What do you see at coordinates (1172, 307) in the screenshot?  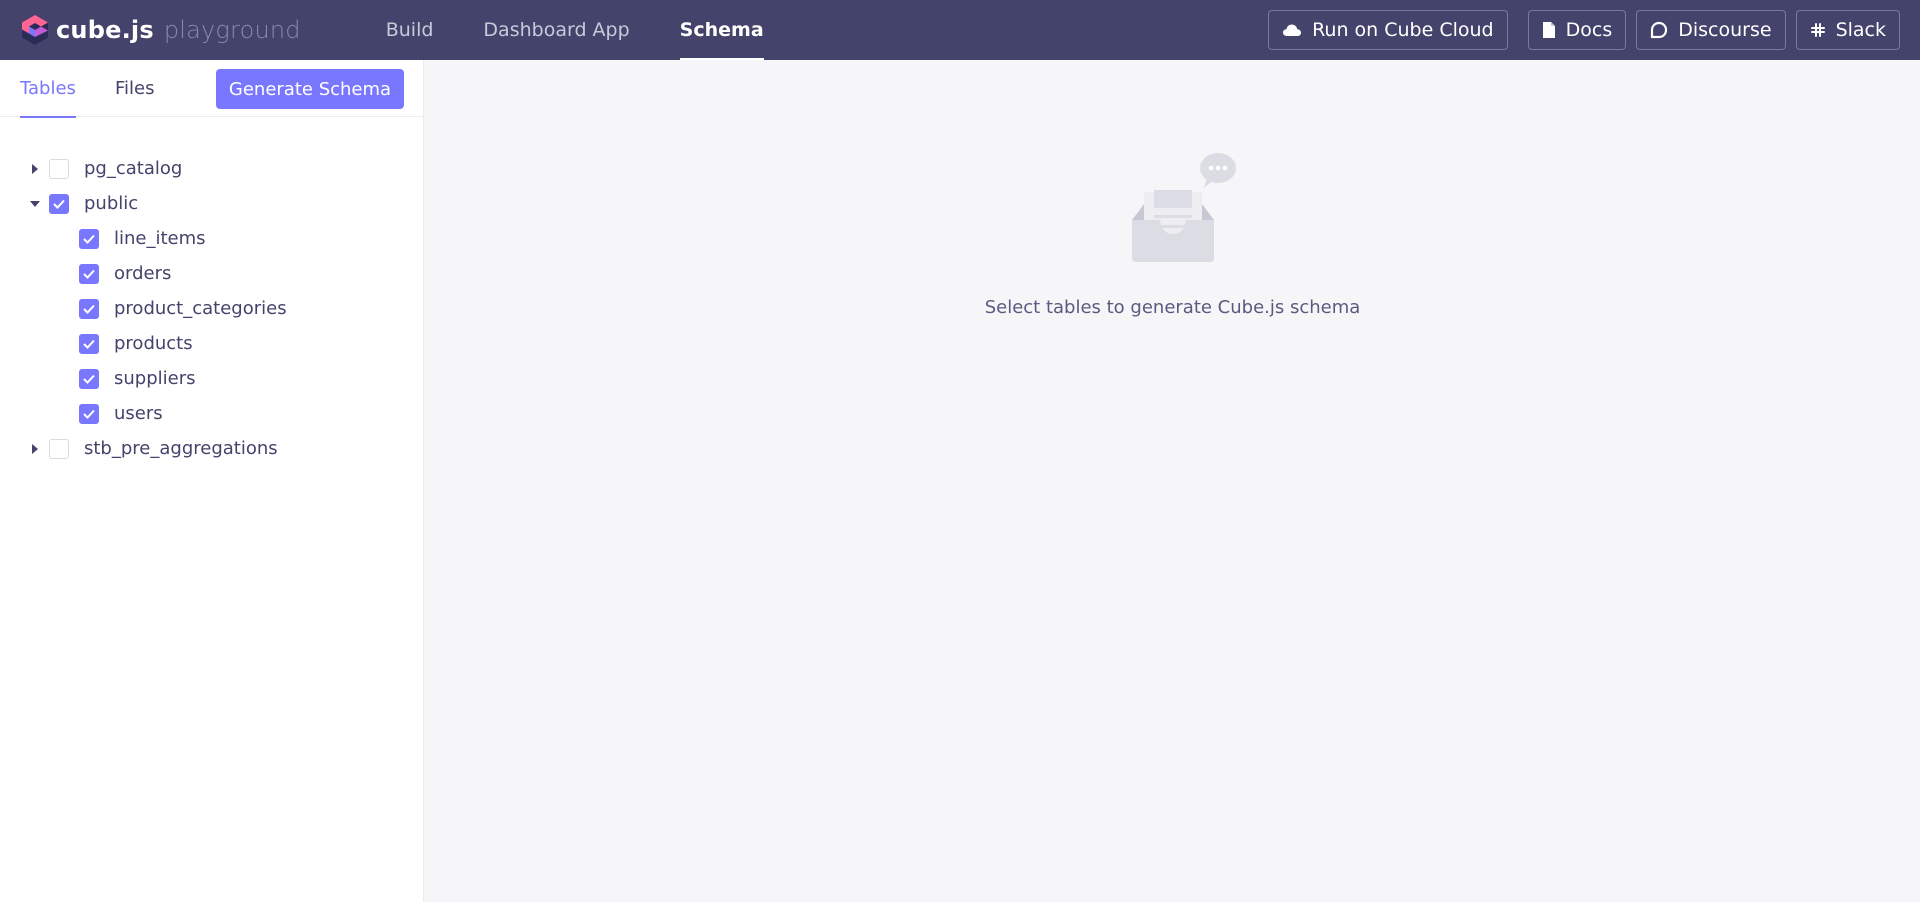 I see `empty-state-message: Select tables to generate Cube.js schema` at bounding box center [1172, 307].